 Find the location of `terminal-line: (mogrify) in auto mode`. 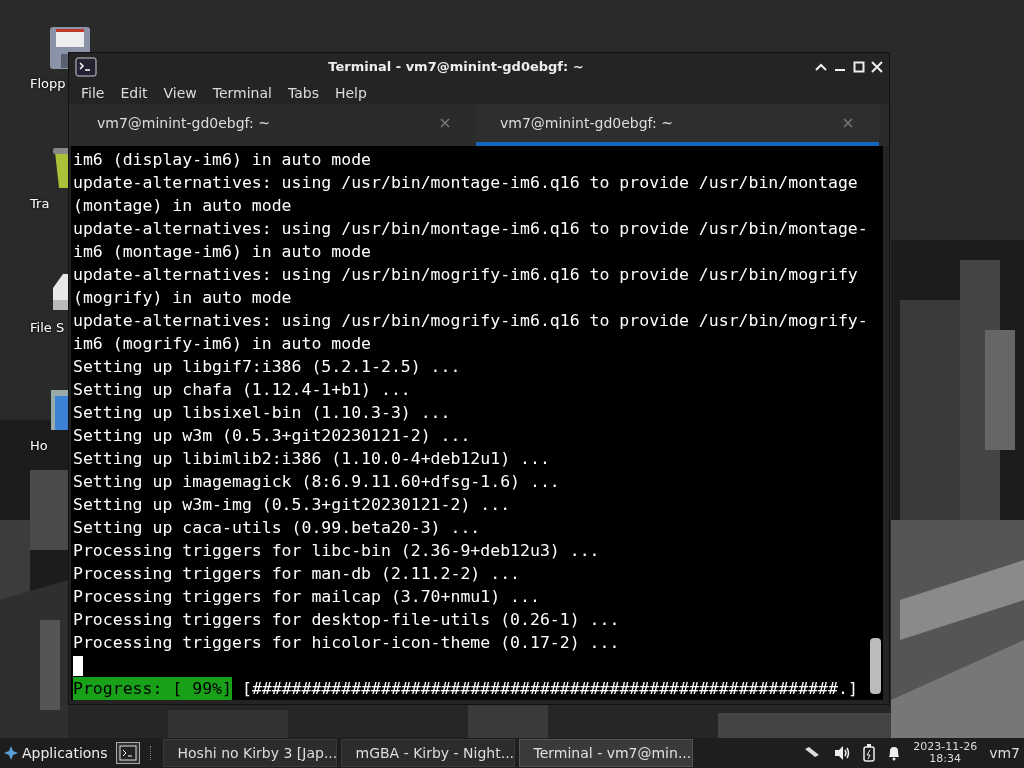

terminal-line: (mogrify) in auto mode is located at coordinates (183, 298).